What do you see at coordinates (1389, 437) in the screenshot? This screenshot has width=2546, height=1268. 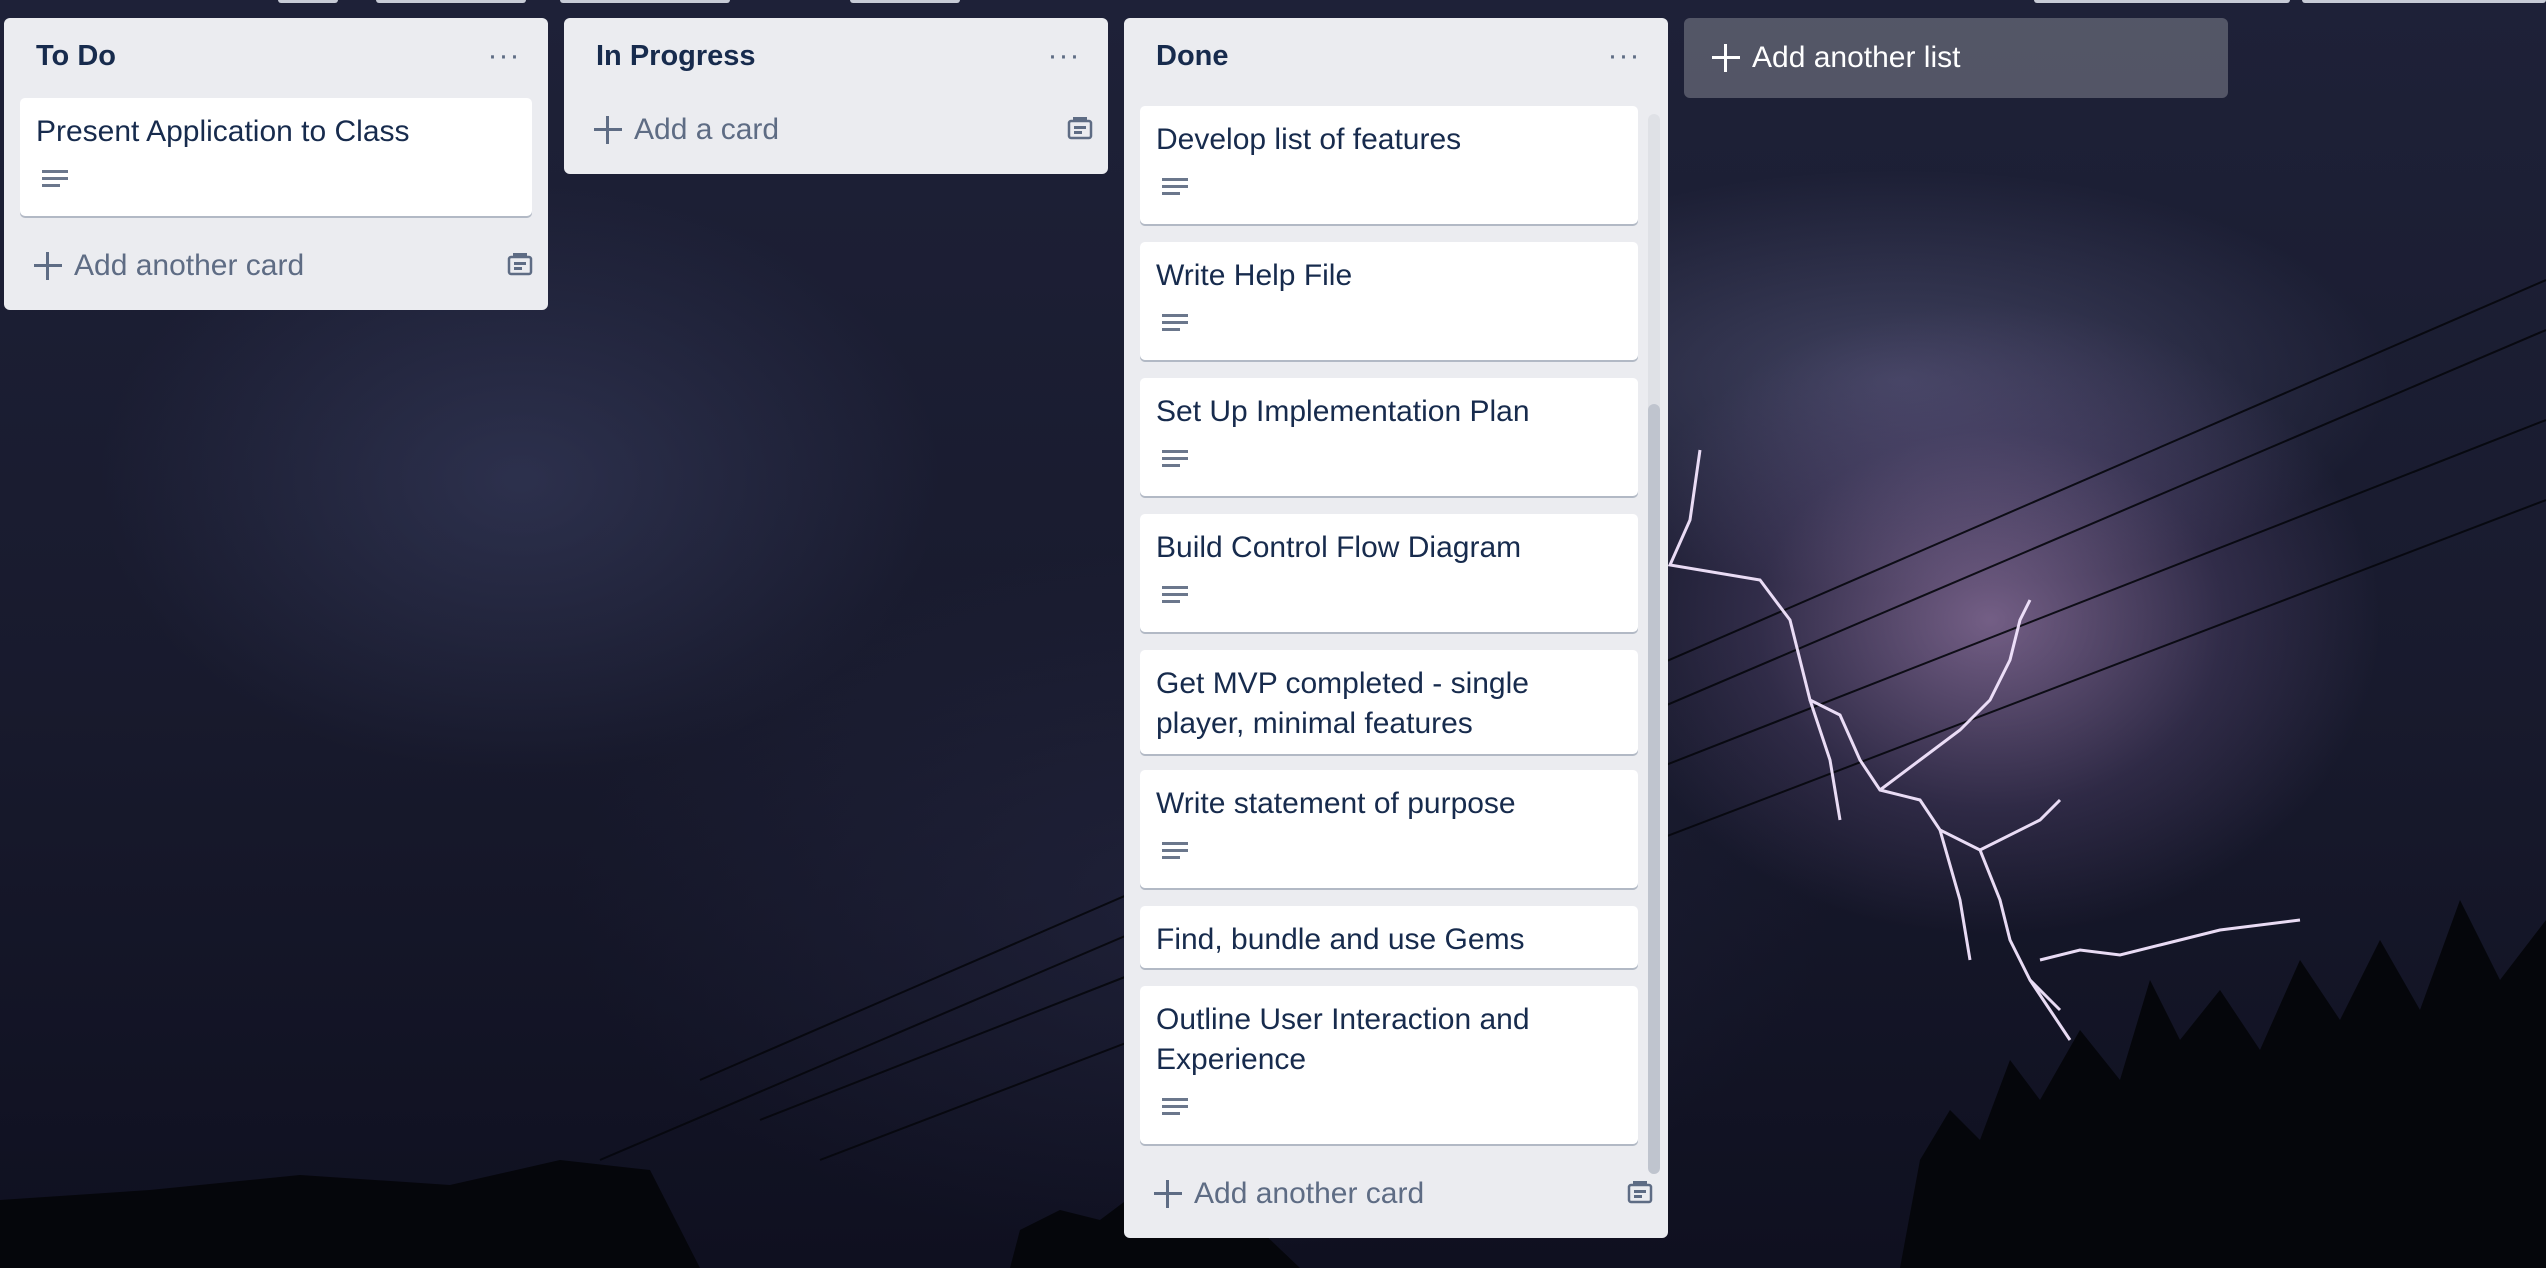 I see `card: Set Up Implementation Plan` at bounding box center [1389, 437].